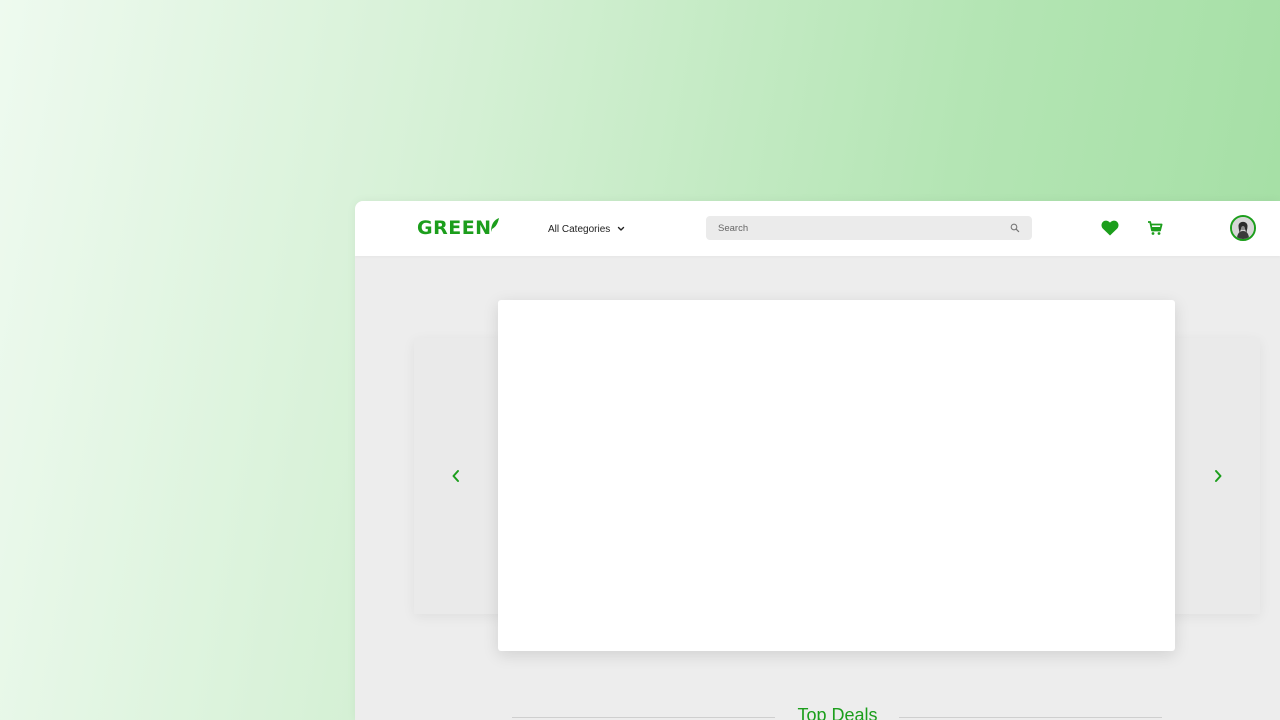 The width and height of the screenshot is (1280, 720). What do you see at coordinates (848, 228) in the screenshot?
I see `search-input` at bounding box center [848, 228].